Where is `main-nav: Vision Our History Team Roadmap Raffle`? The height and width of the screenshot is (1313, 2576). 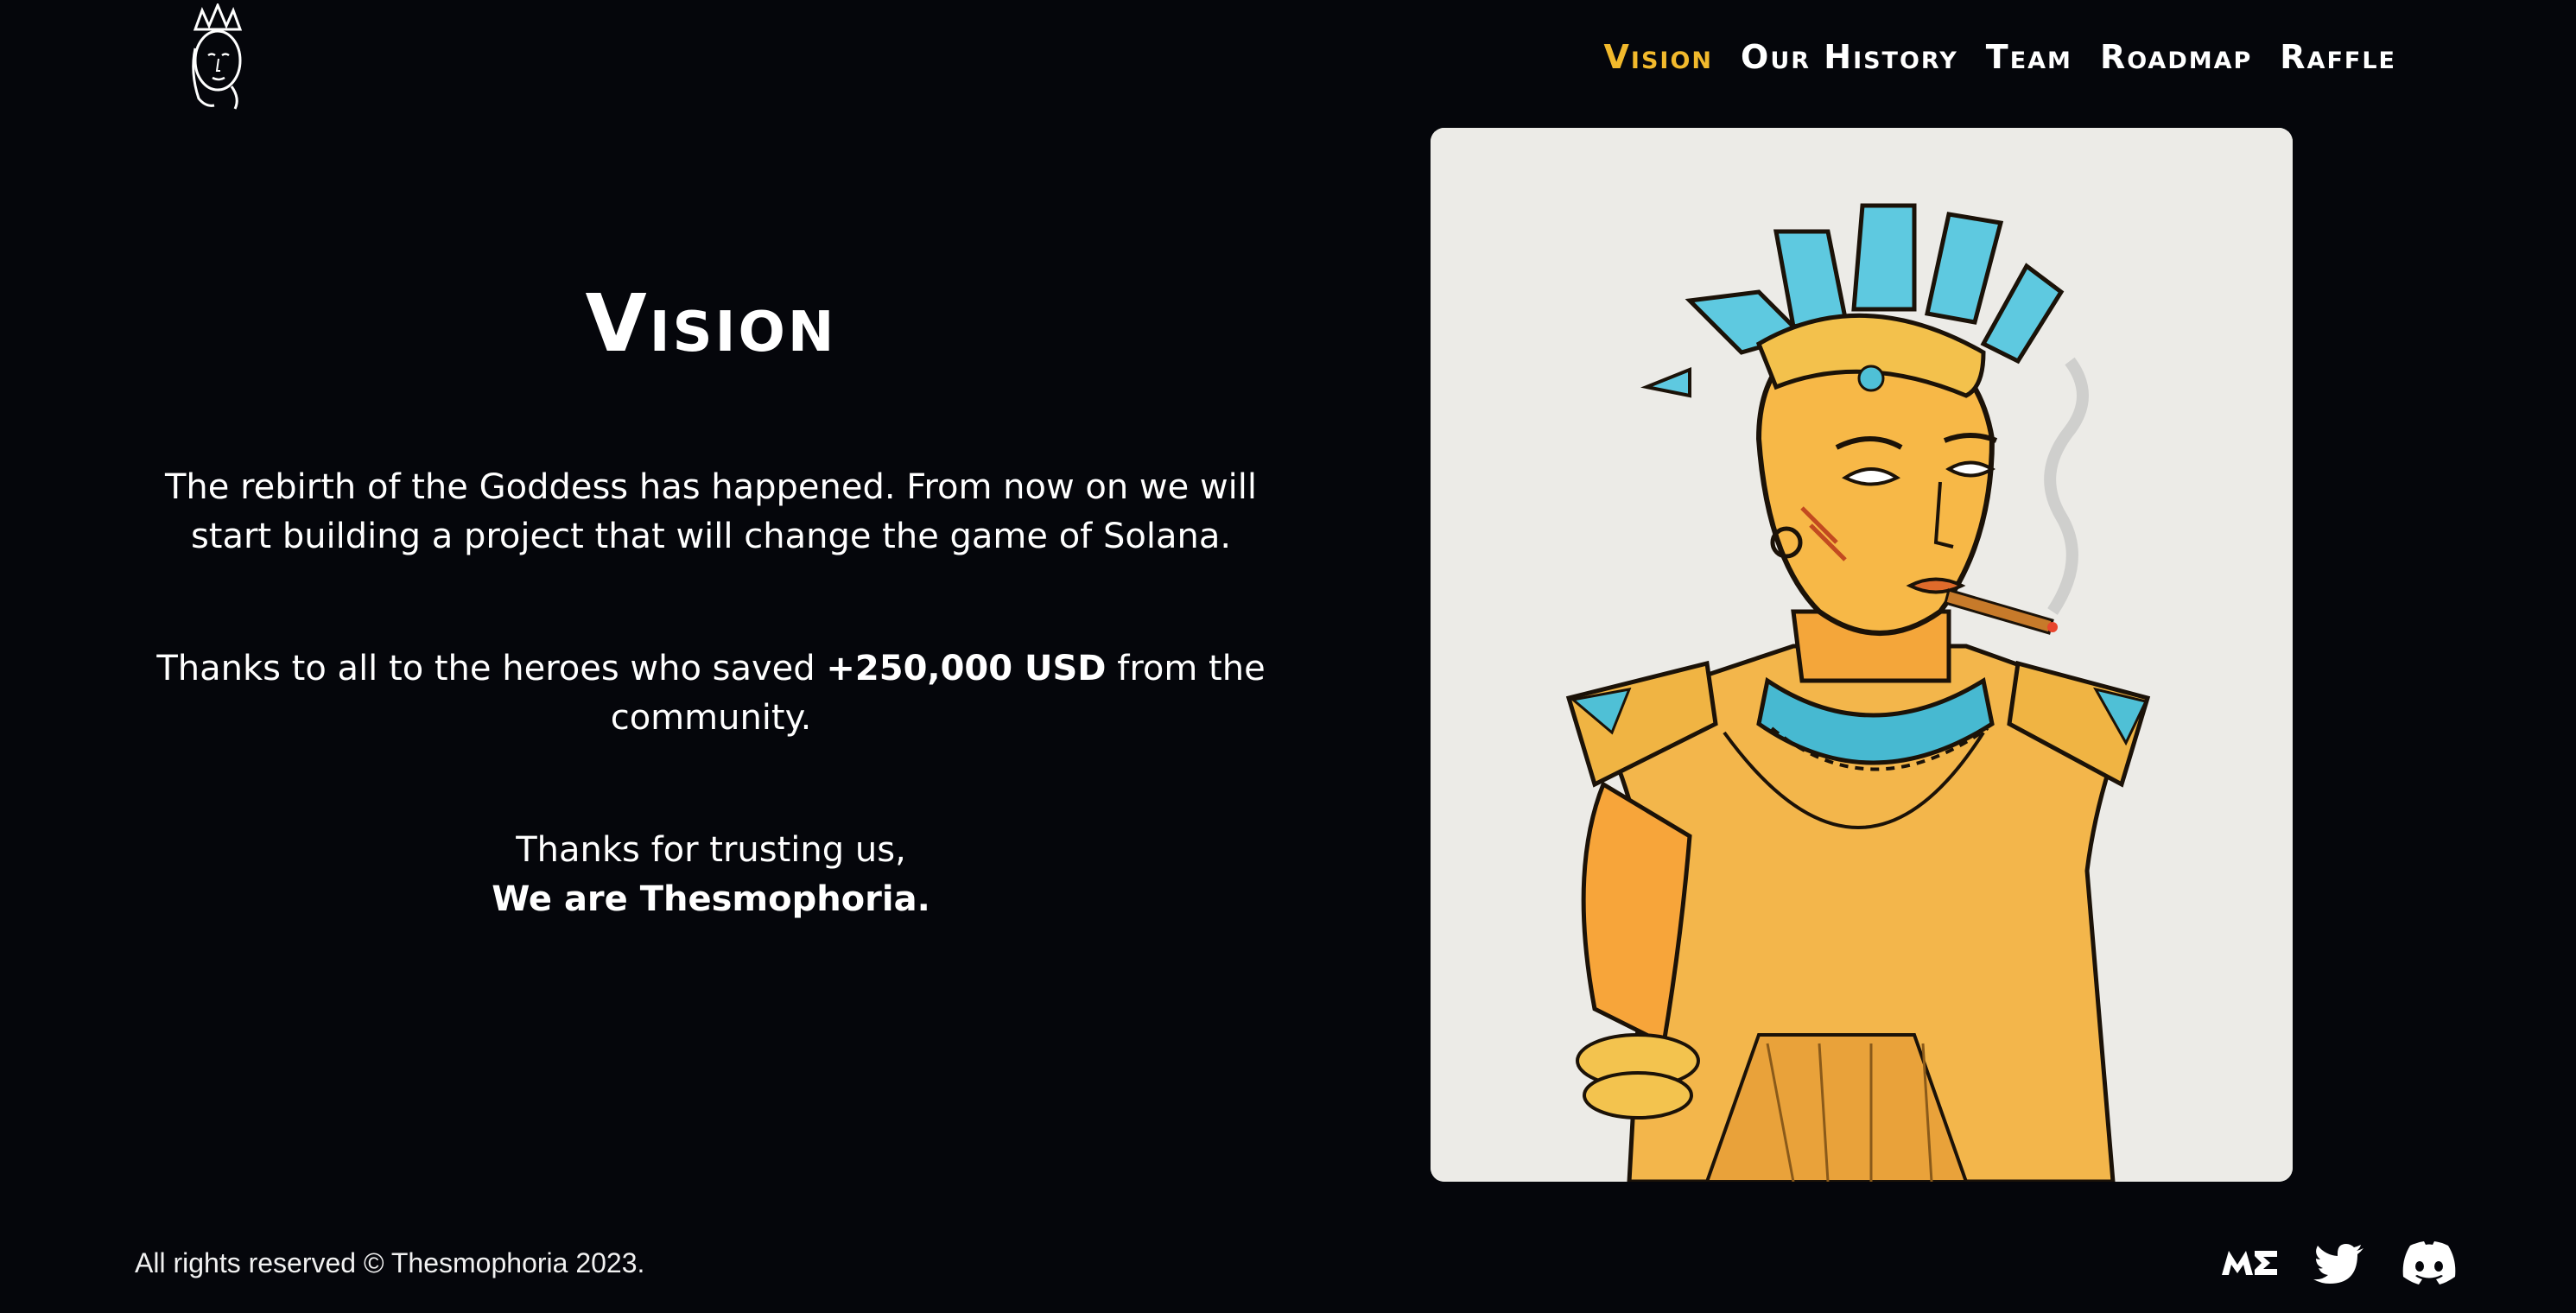
main-nav: Vision Our History Team Roadmap Raffle is located at coordinates (2000, 57).